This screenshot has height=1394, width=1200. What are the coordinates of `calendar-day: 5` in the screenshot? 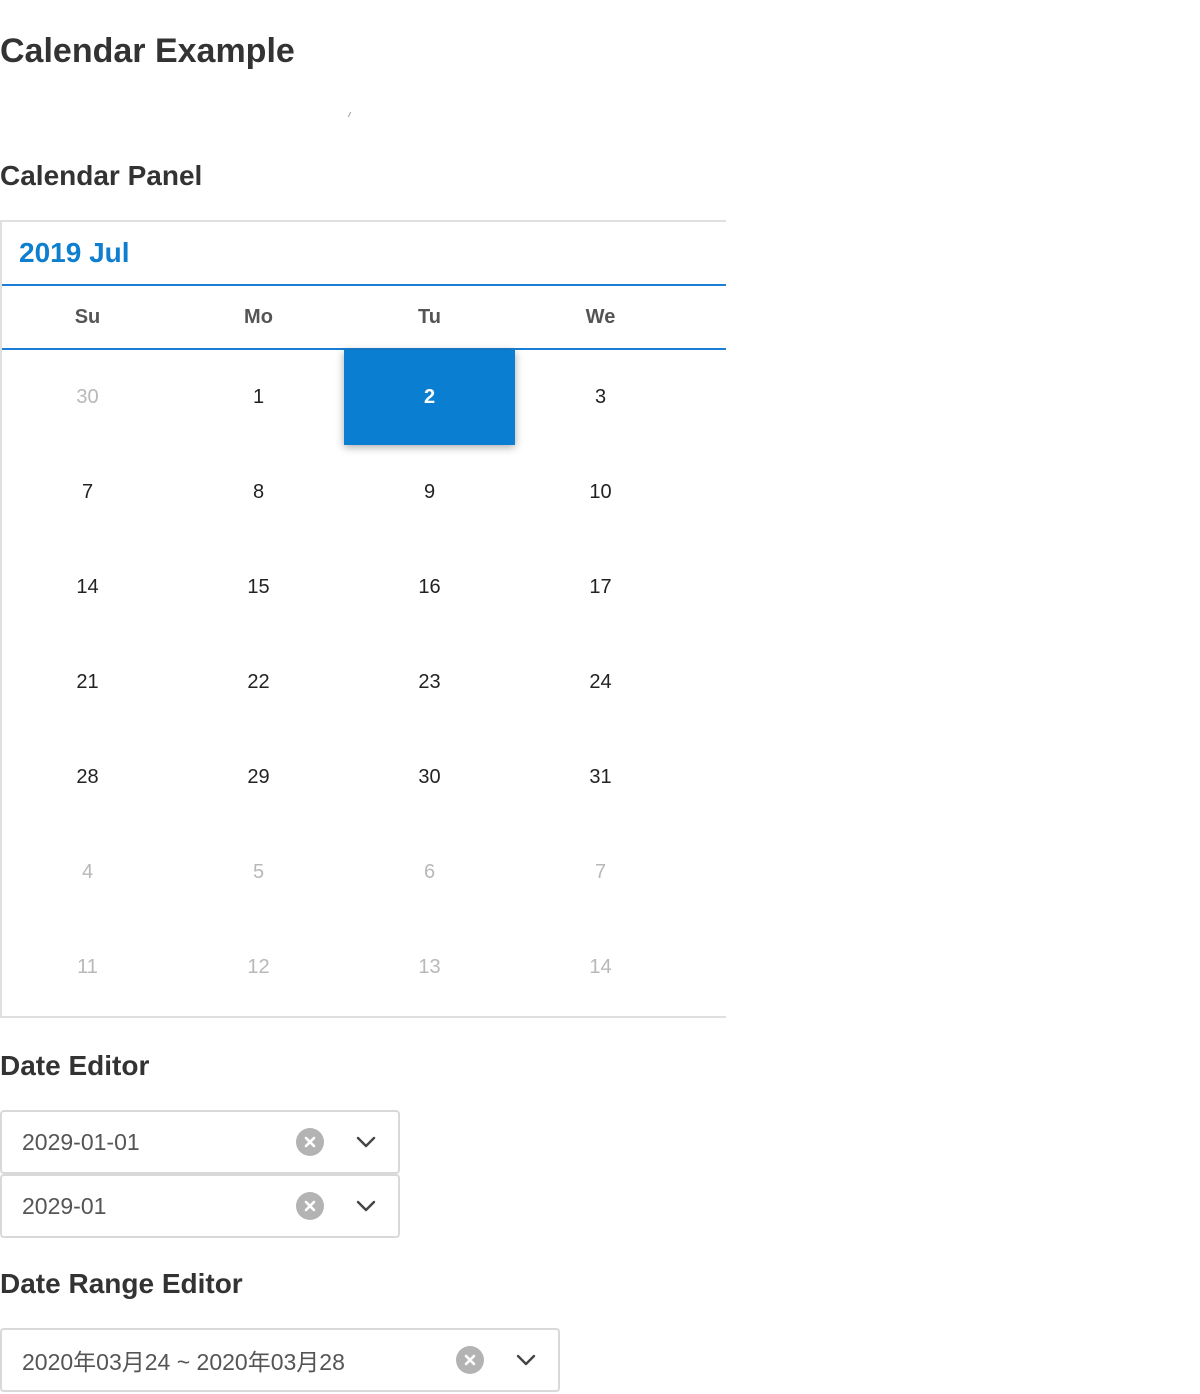 It's located at (258, 872).